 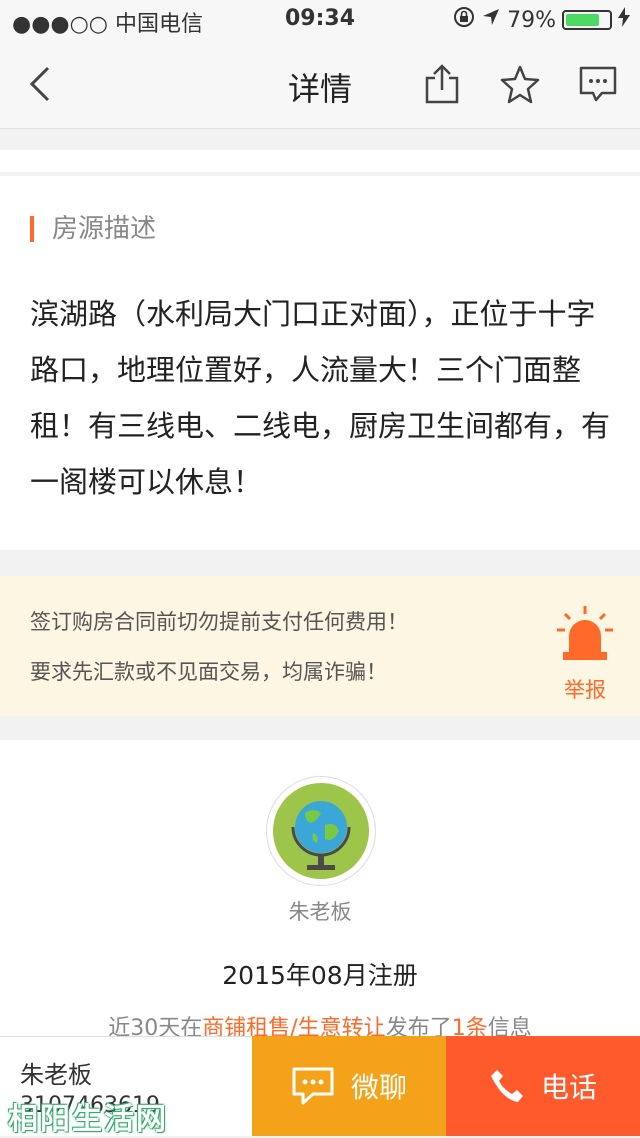 I want to click on alarm-icon, so click(x=585, y=633).